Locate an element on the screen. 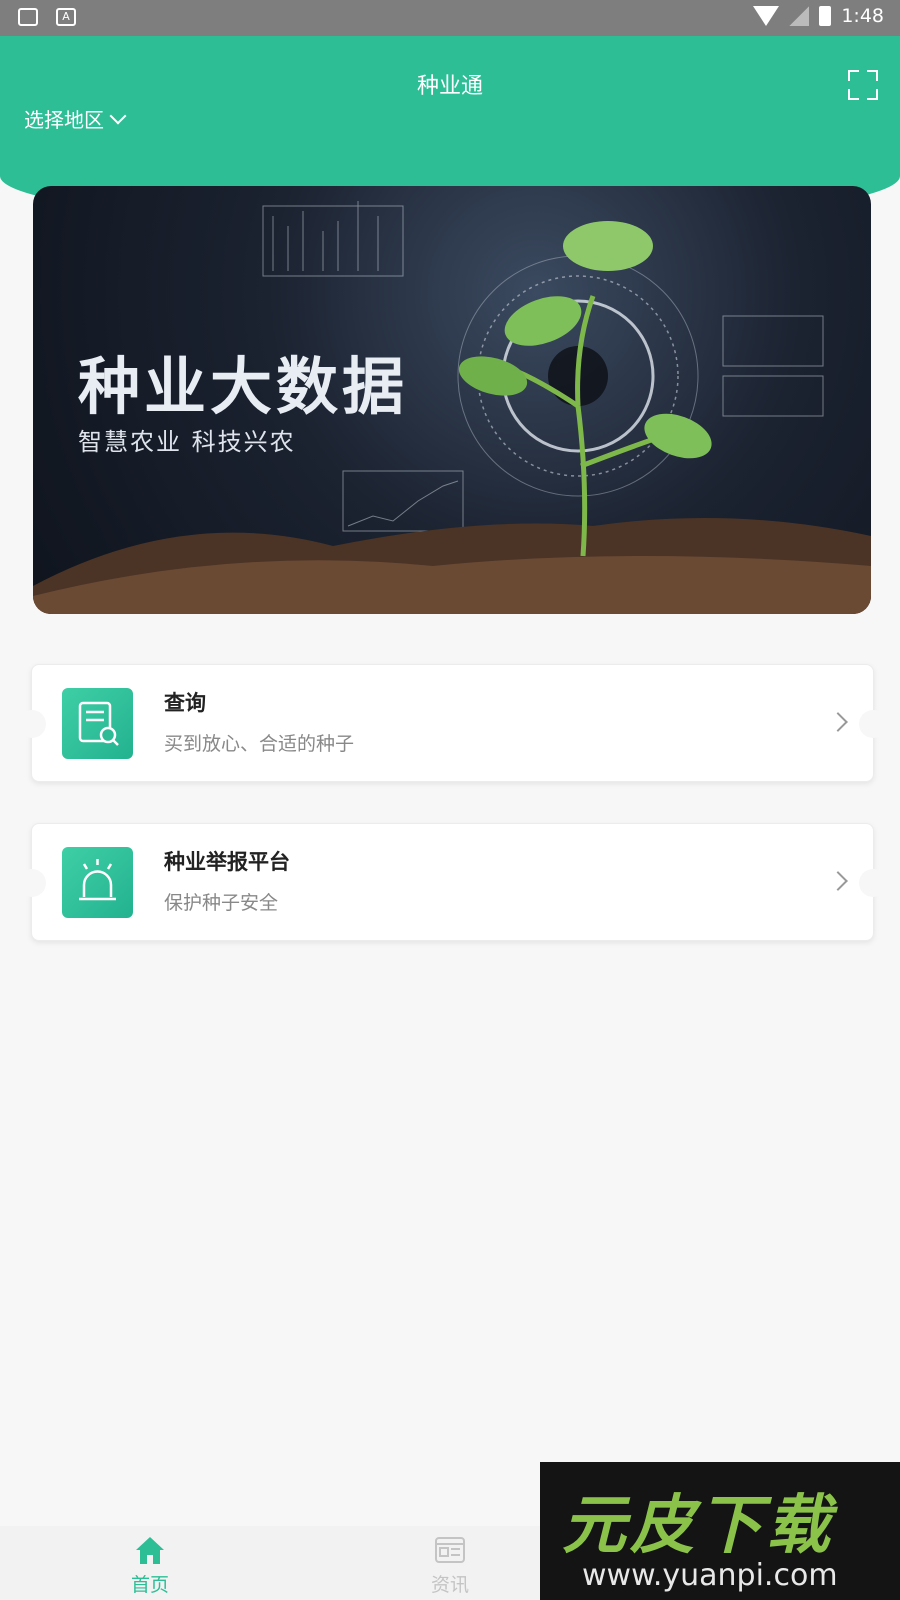  alarm-icon is located at coordinates (97, 882).